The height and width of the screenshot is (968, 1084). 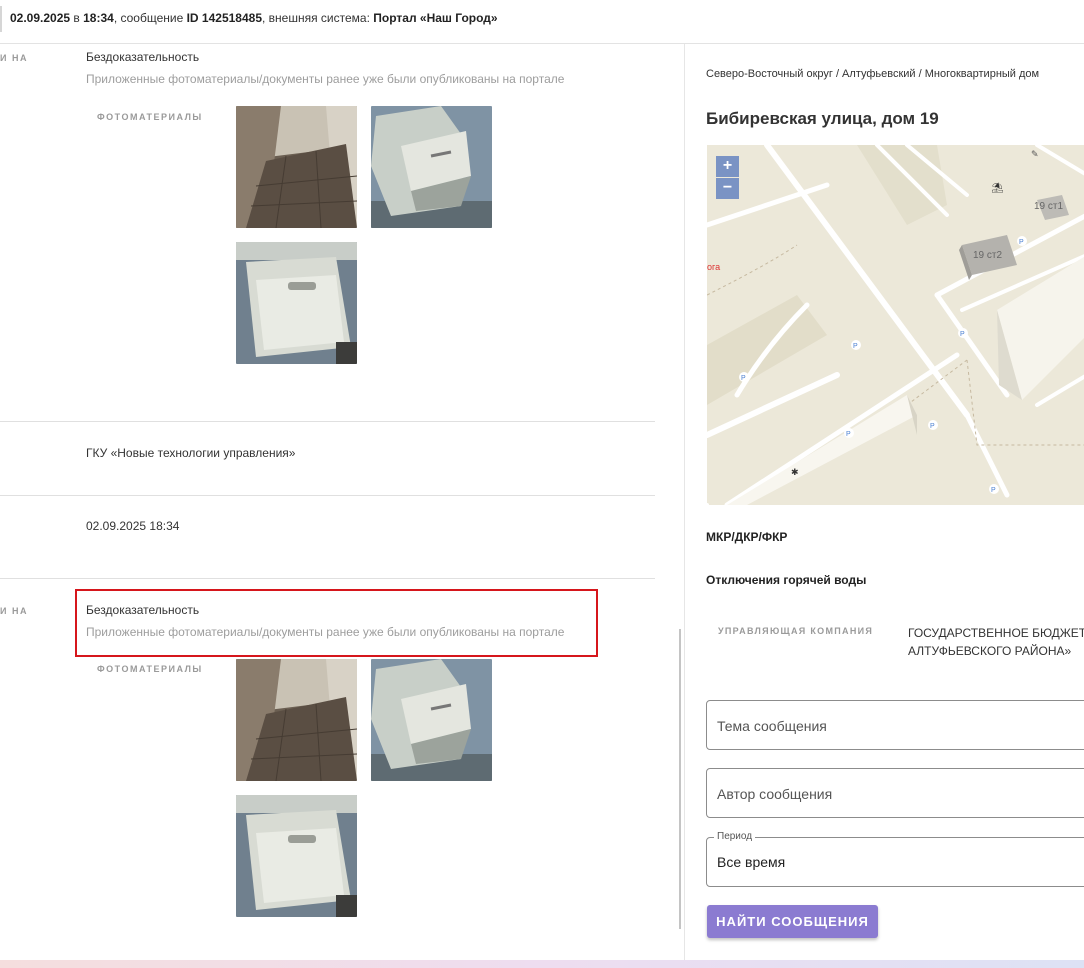 What do you see at coordinates (727, 188) in the screenshot?
I see `map-zoom-out-button: −` at bounding box center [727, 188].